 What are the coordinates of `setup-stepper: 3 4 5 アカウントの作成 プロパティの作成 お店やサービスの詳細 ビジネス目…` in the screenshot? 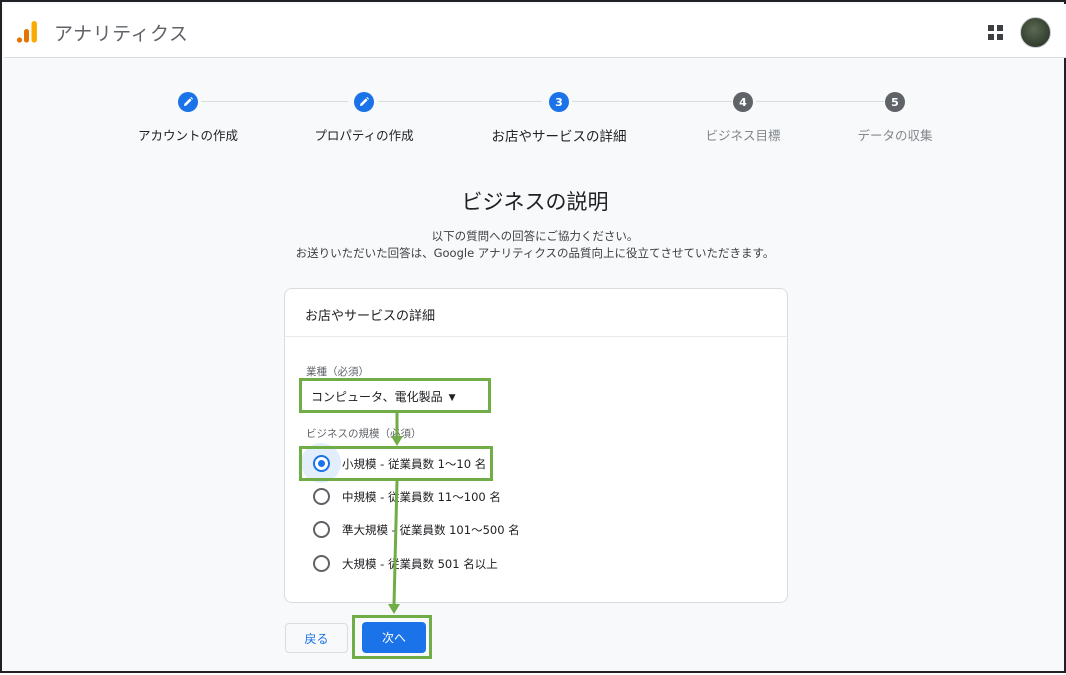 It's located at (534, 120).